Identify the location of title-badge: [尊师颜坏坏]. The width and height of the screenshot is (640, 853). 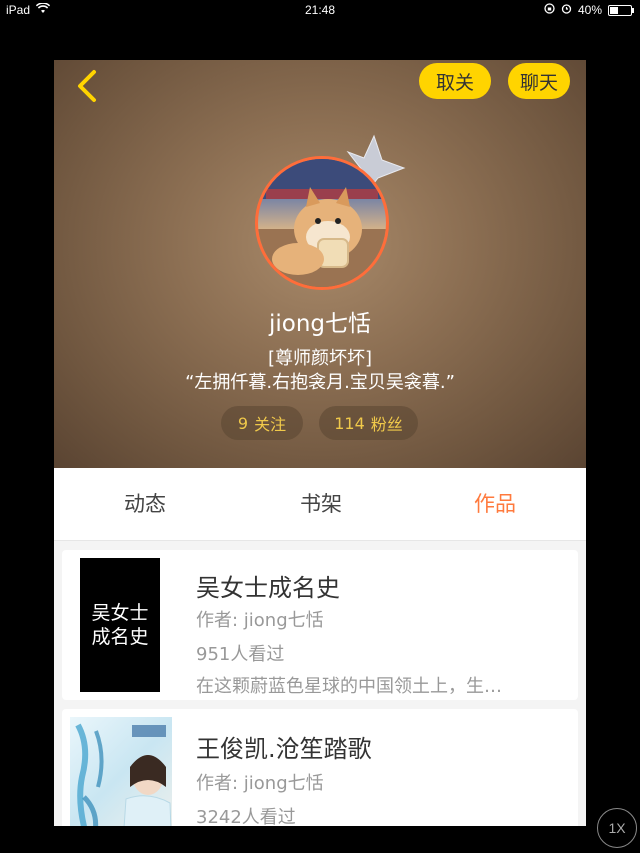
(320, 358).